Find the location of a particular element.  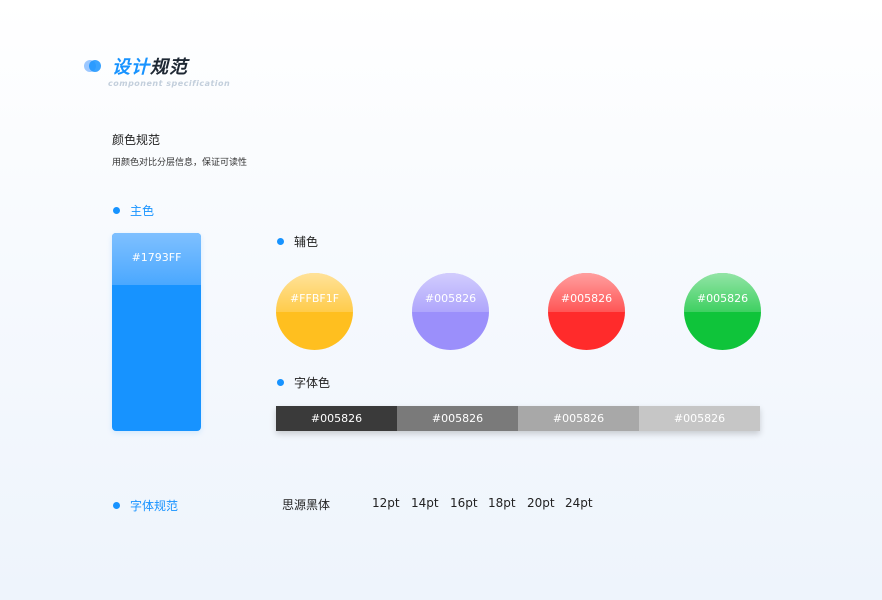

page-title-part2: 规范 is located at coordinates (169, 67).